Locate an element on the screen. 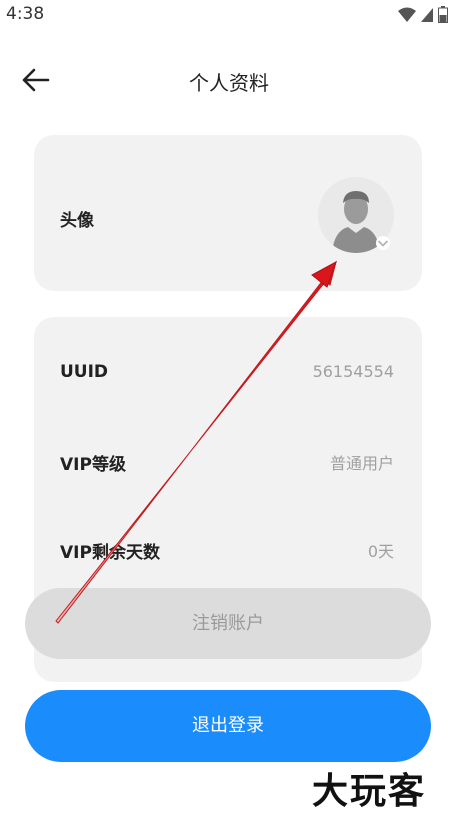 Image resolution: width=458 pixels, height=820 pixels. vip-level-label: VIP等级 is located at coordinates (93, 465).